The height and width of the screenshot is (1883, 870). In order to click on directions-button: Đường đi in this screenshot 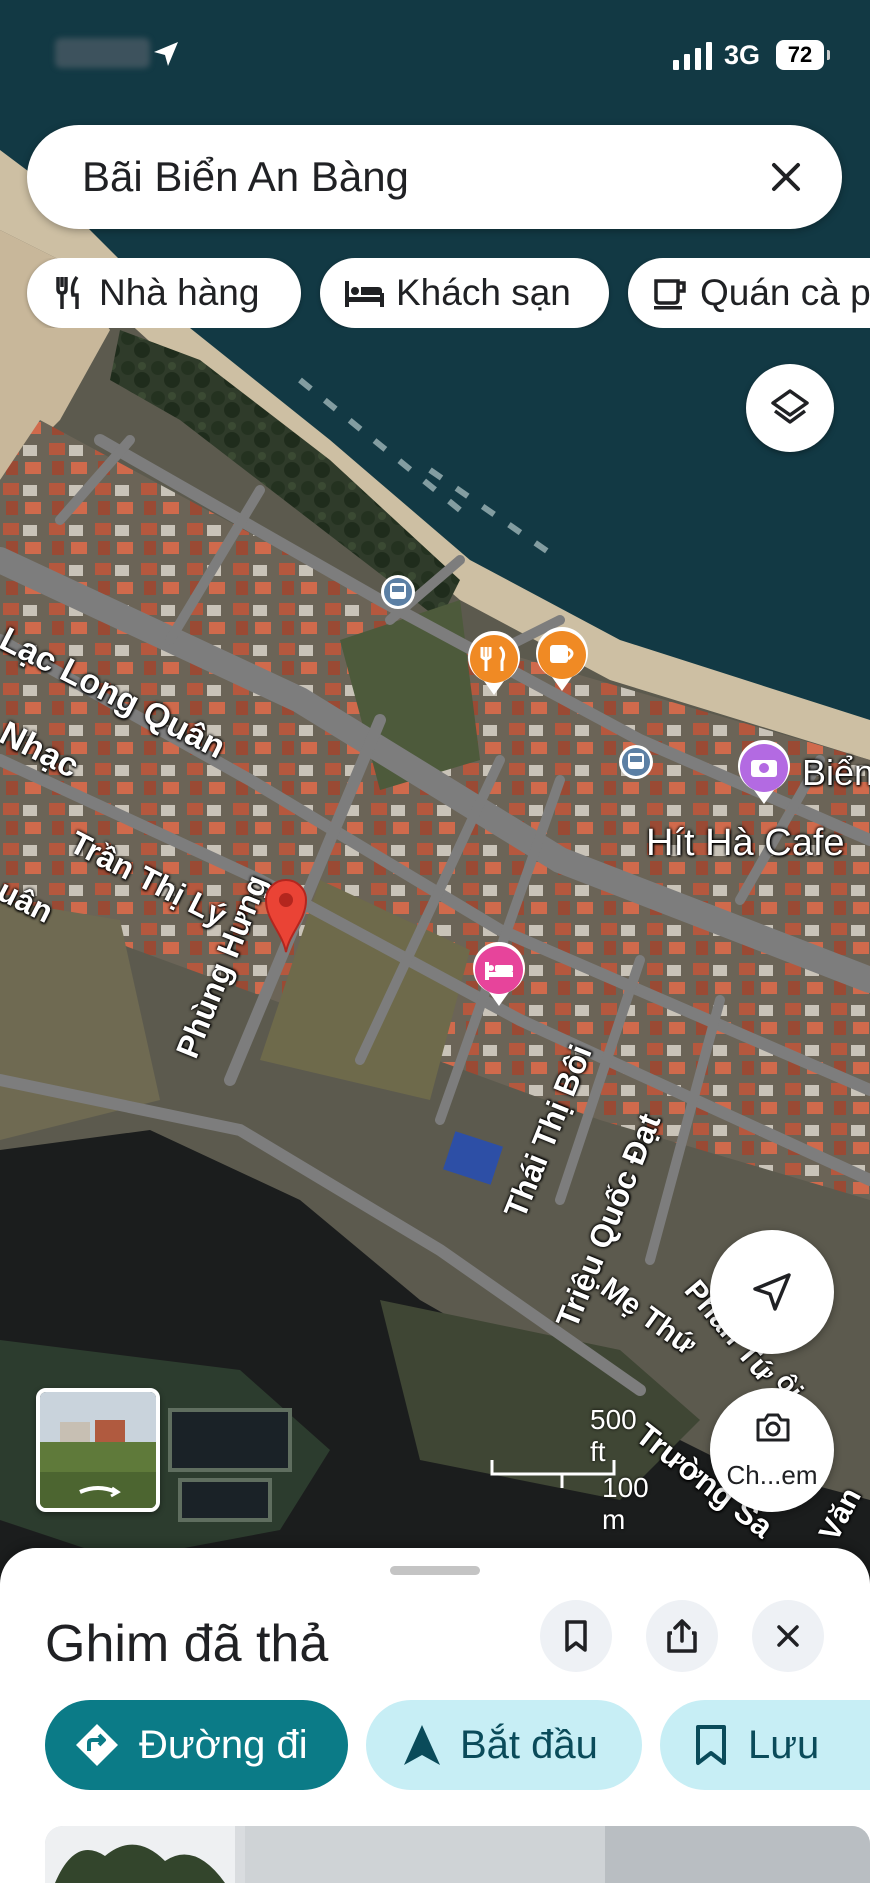, I will do `click(196, 1745)`.